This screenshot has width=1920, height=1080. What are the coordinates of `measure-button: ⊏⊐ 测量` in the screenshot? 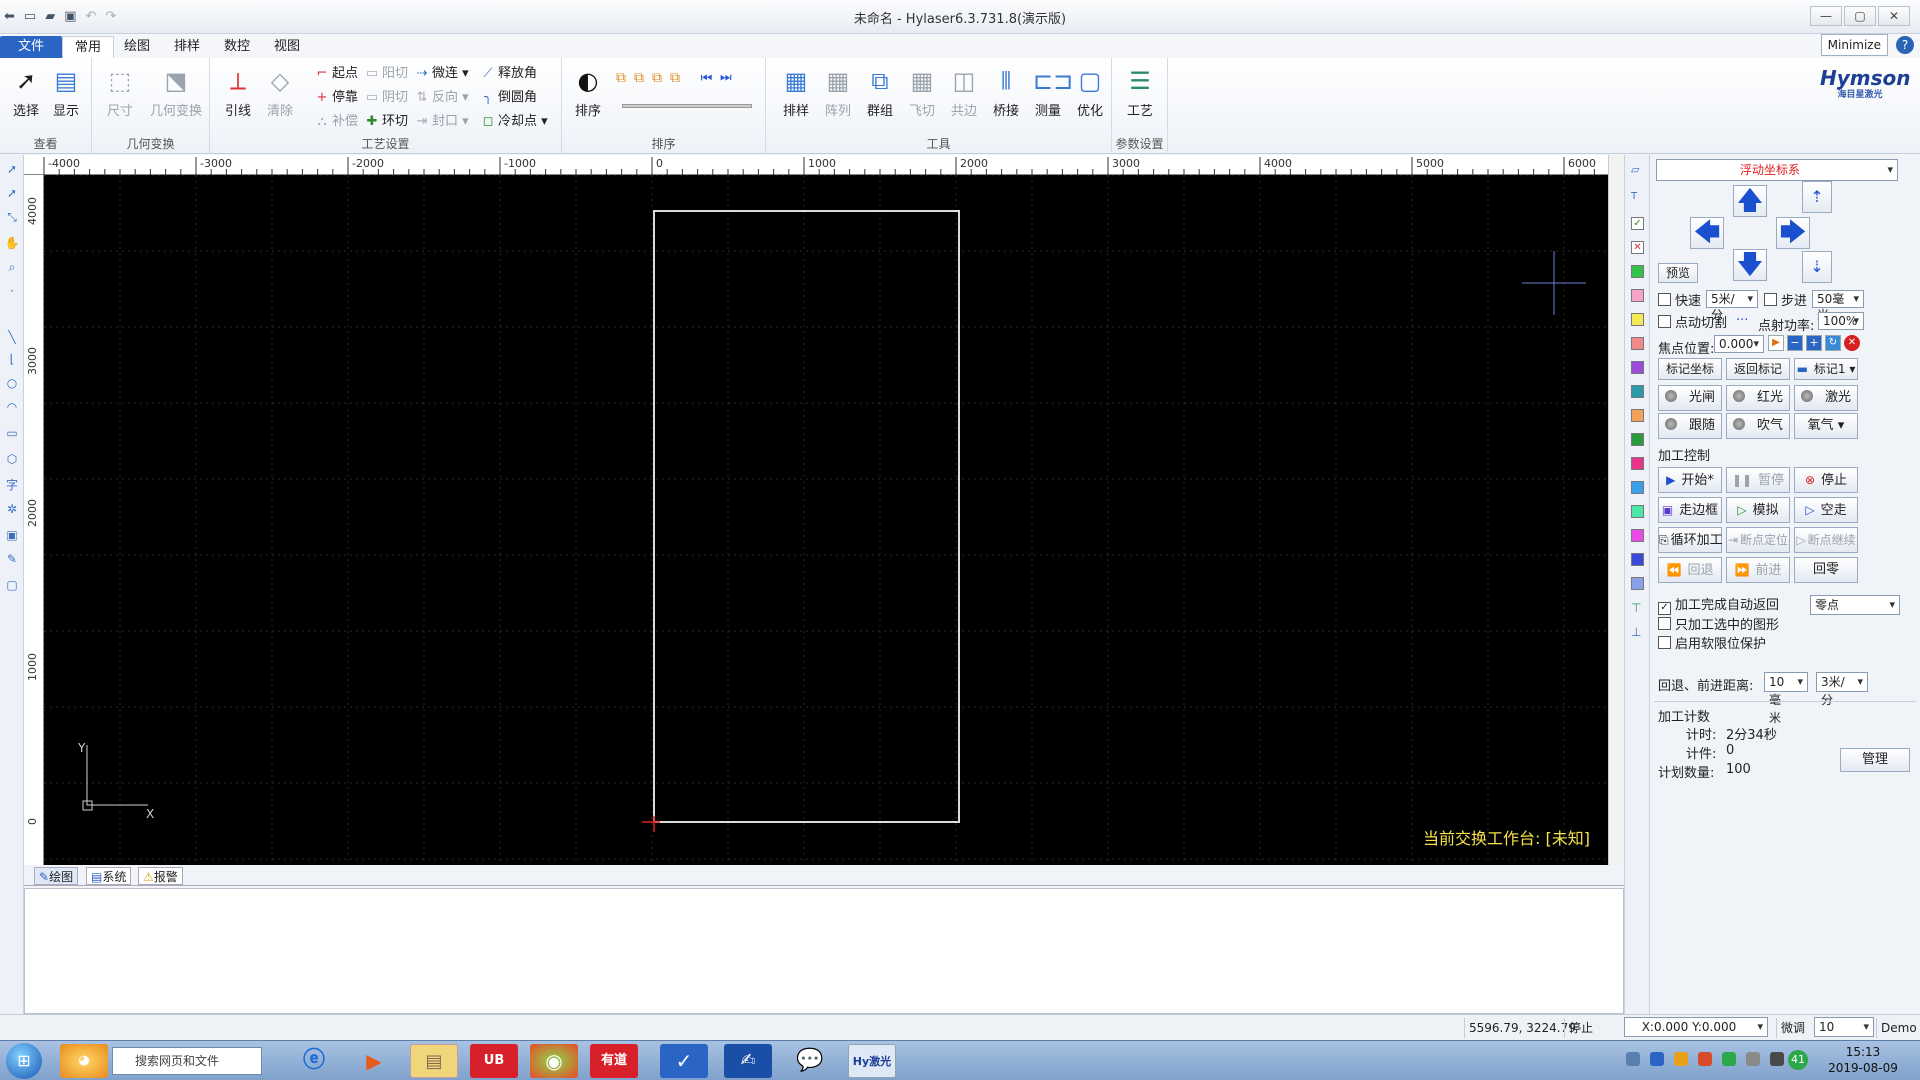 It's located at (1050, 92).